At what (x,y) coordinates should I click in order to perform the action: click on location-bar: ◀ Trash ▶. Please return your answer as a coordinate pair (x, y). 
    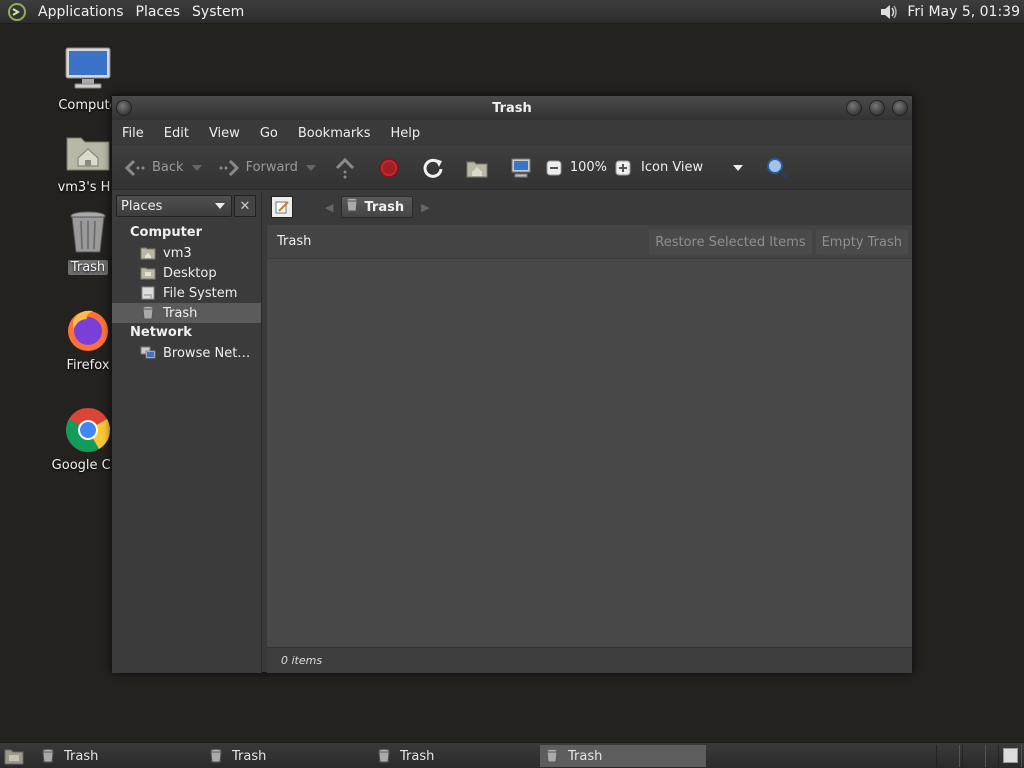
    Looking at the image, I should click on (589, 207).